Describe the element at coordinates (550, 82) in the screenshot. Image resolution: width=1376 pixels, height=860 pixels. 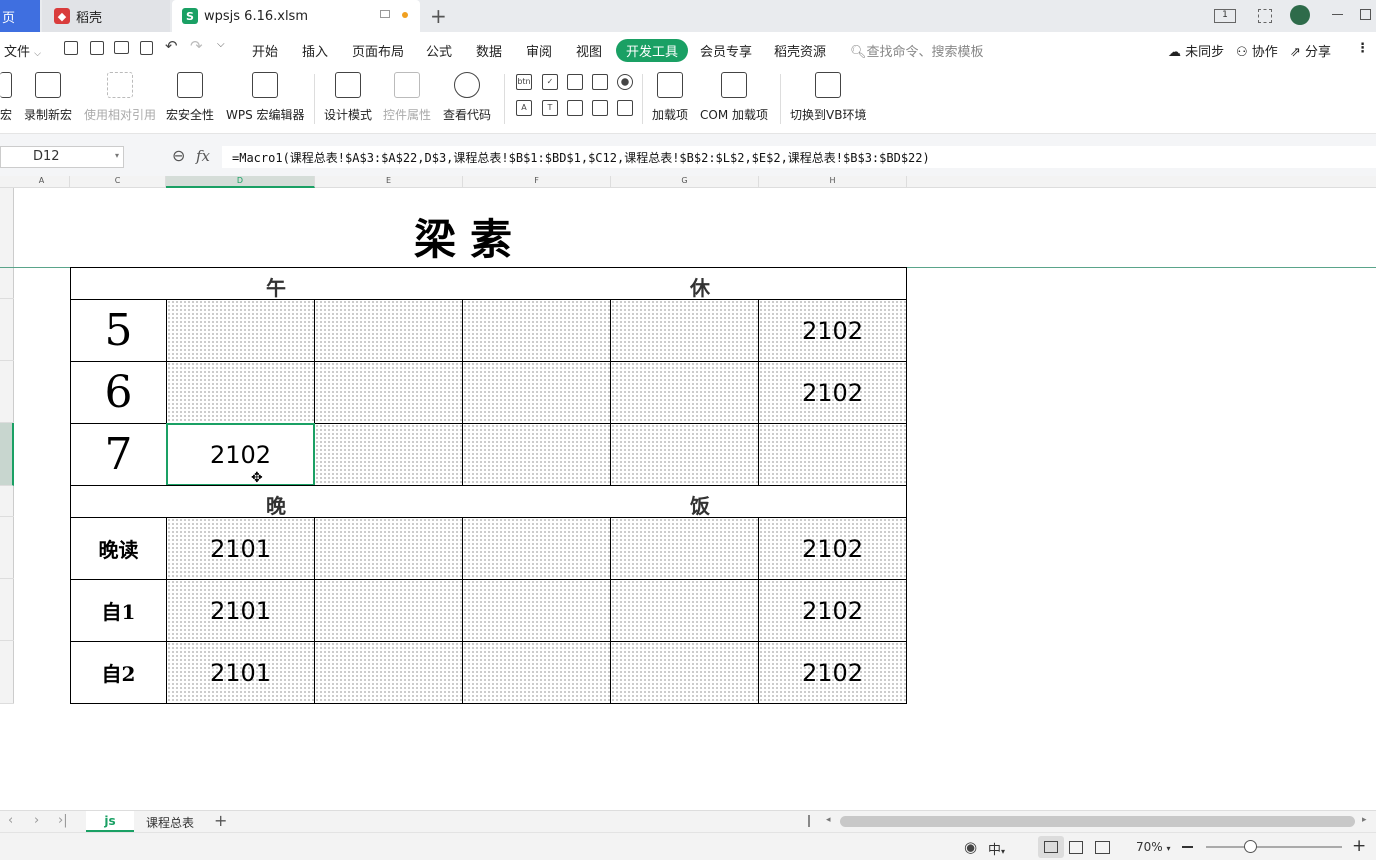
I see `checkbox-control-icon: ✓` at that location.